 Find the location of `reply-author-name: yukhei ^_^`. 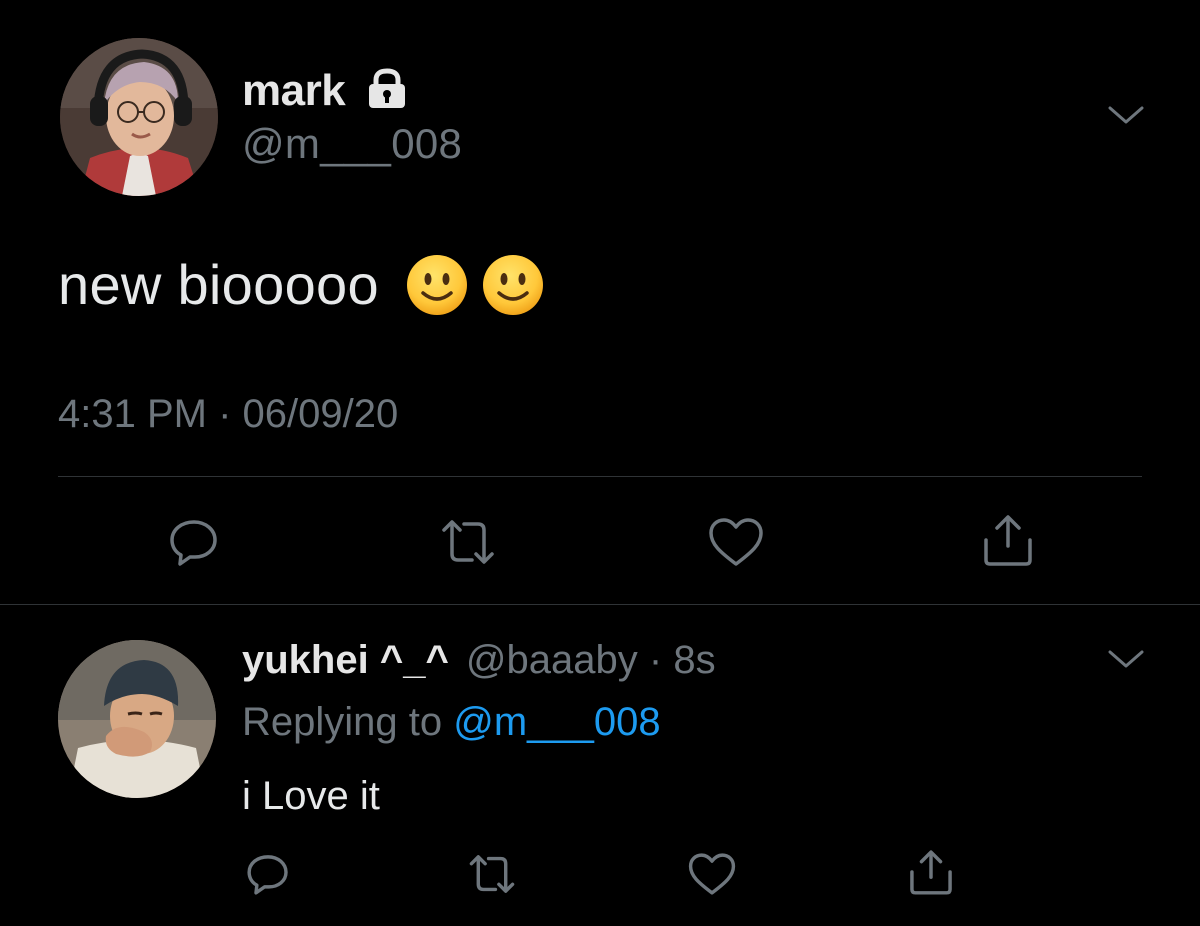

reply-author-name: yukhei ^_^ is located at coordinates (345, 660).